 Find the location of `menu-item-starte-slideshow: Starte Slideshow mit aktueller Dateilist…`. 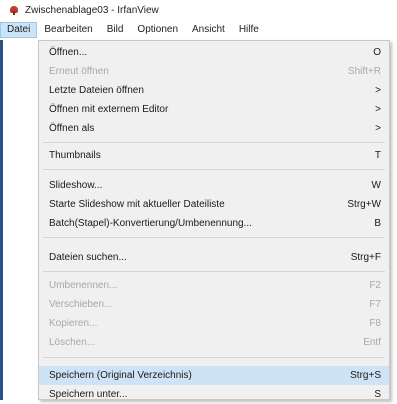

menu-item-starte-slideshow: Starte Slideshow mit aktueller Dateilist… is located at coordinates (214, 205).